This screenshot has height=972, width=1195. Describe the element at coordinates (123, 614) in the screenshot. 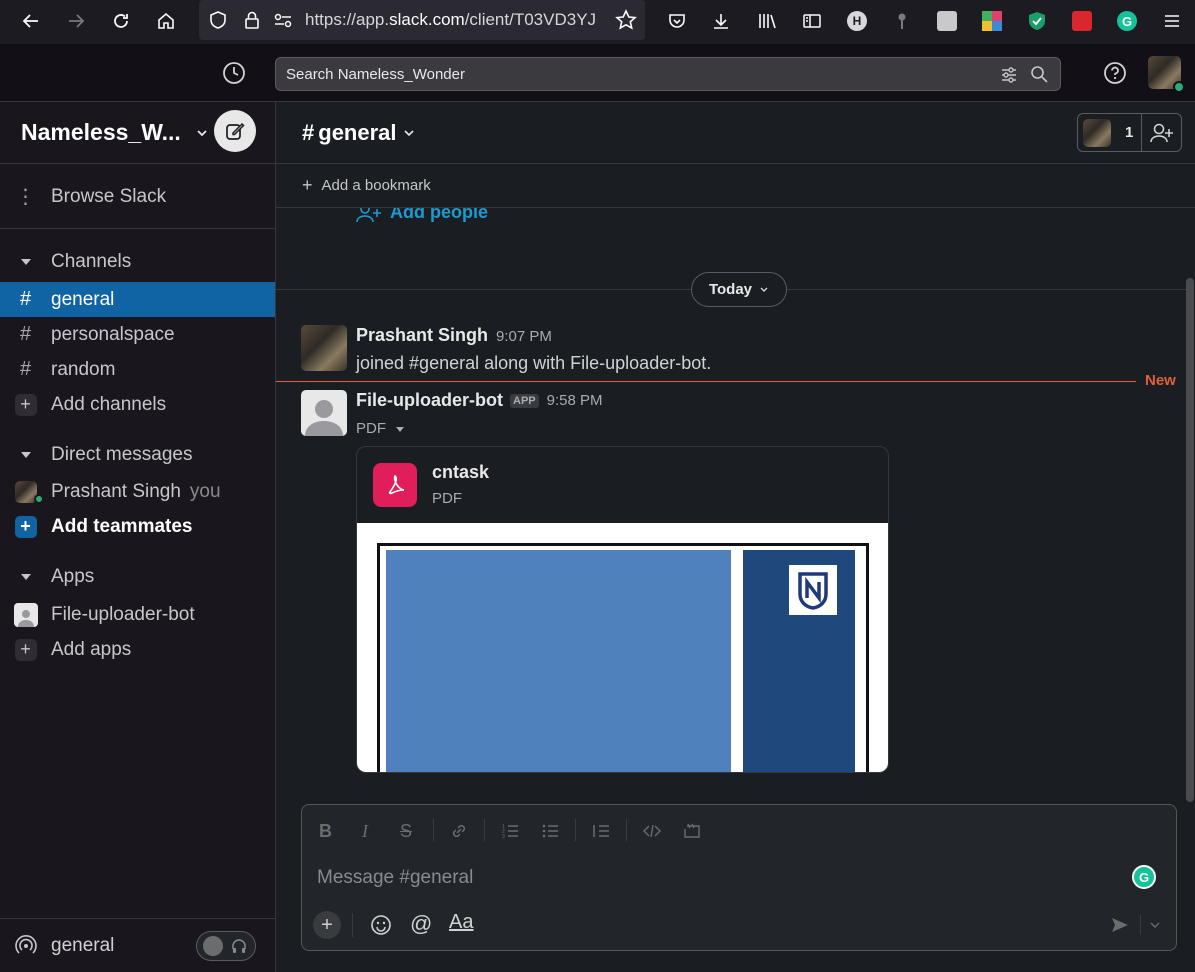

I see `app-label: File-uploader-bot` at that location.